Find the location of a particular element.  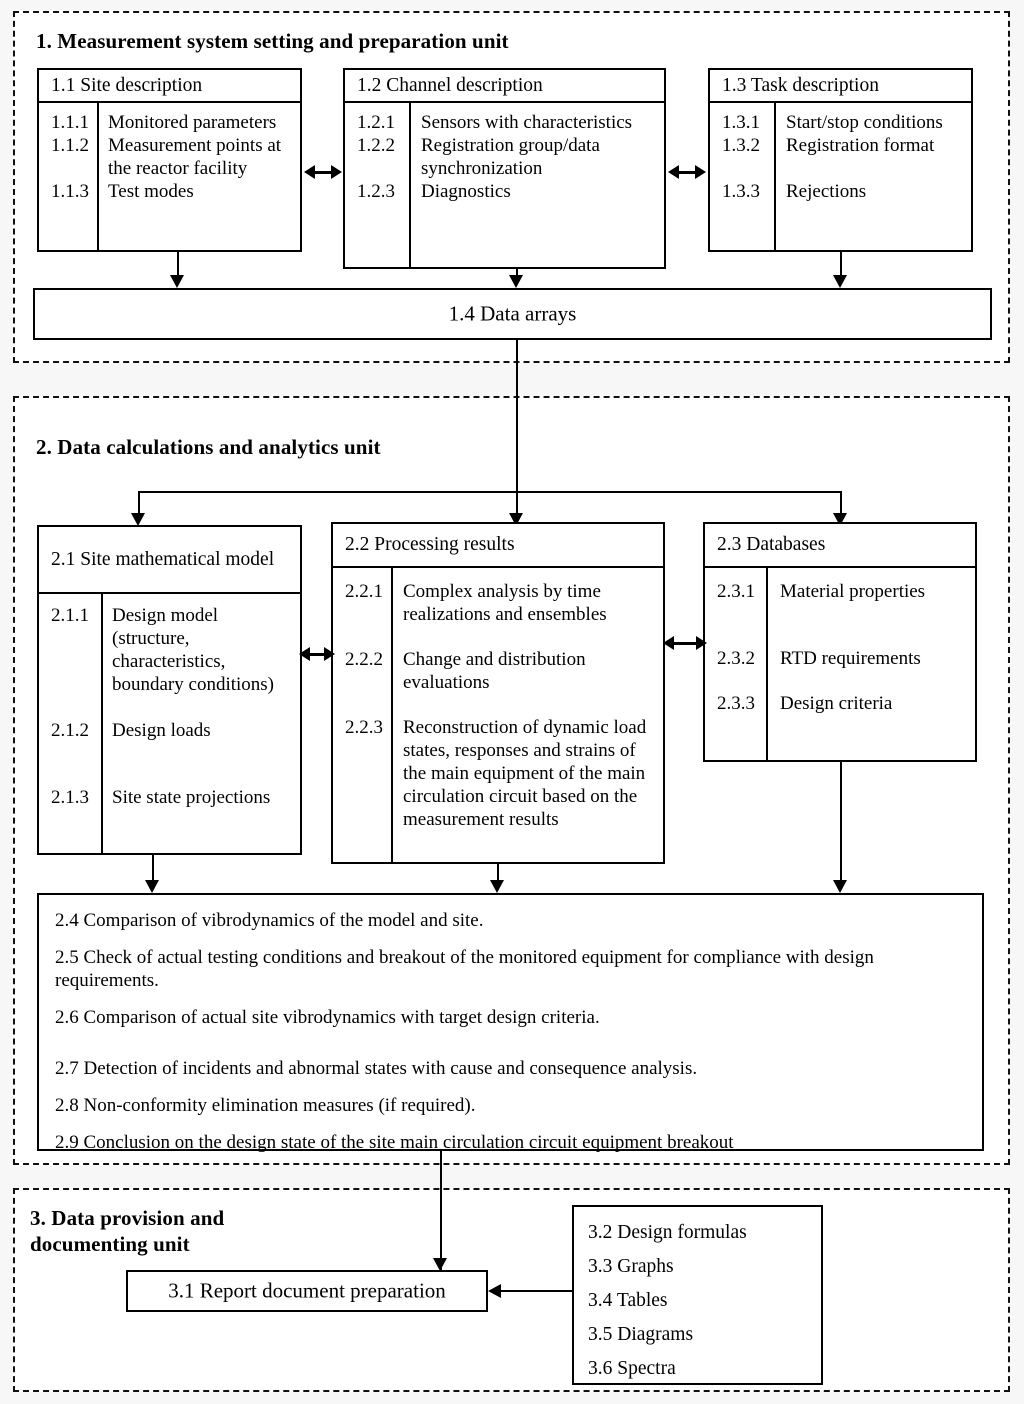

row-number: 1.3.3 is located at coordinates (741, 191).